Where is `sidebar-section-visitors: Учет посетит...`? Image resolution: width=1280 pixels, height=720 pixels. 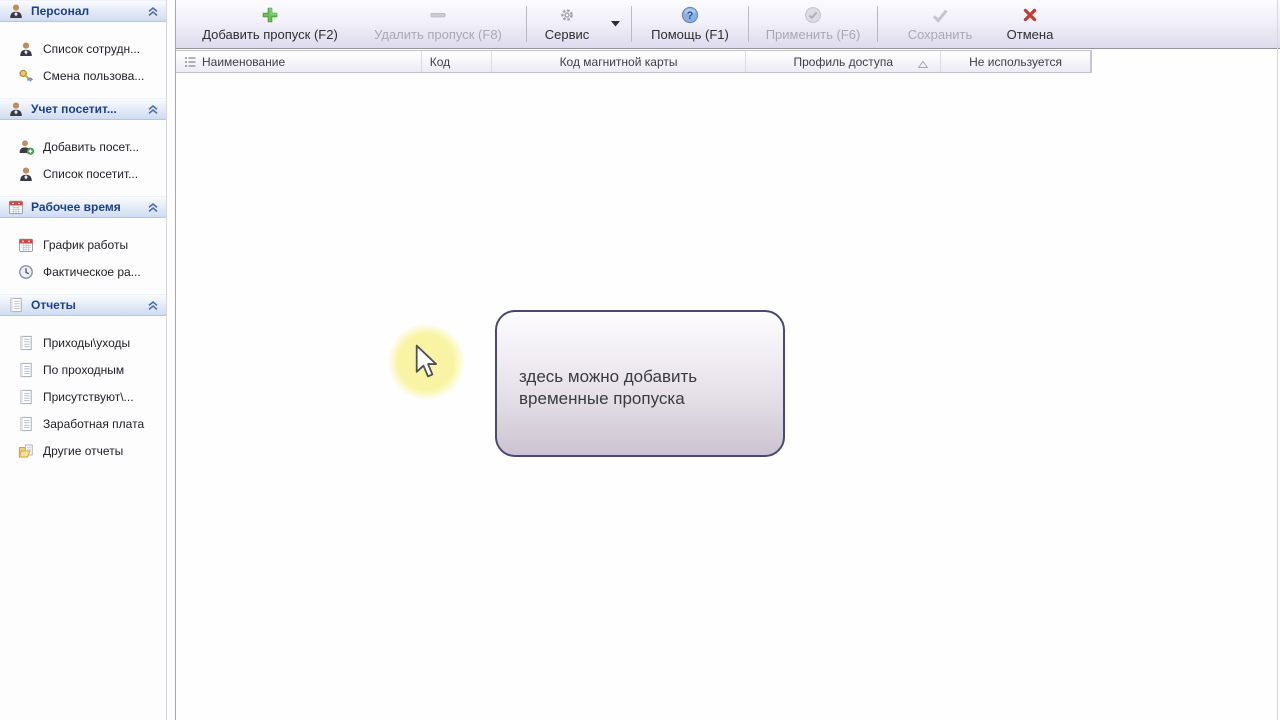 sidebar-section-visitors: Учет посетит... is located at coordinates (83, 109).